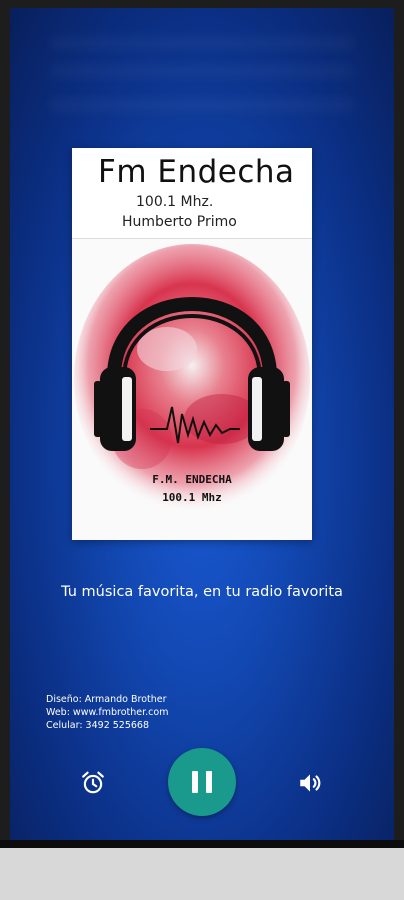 The height and width of the screenshot is (900, 404). I want to click on volume-button, so click(310, 783).